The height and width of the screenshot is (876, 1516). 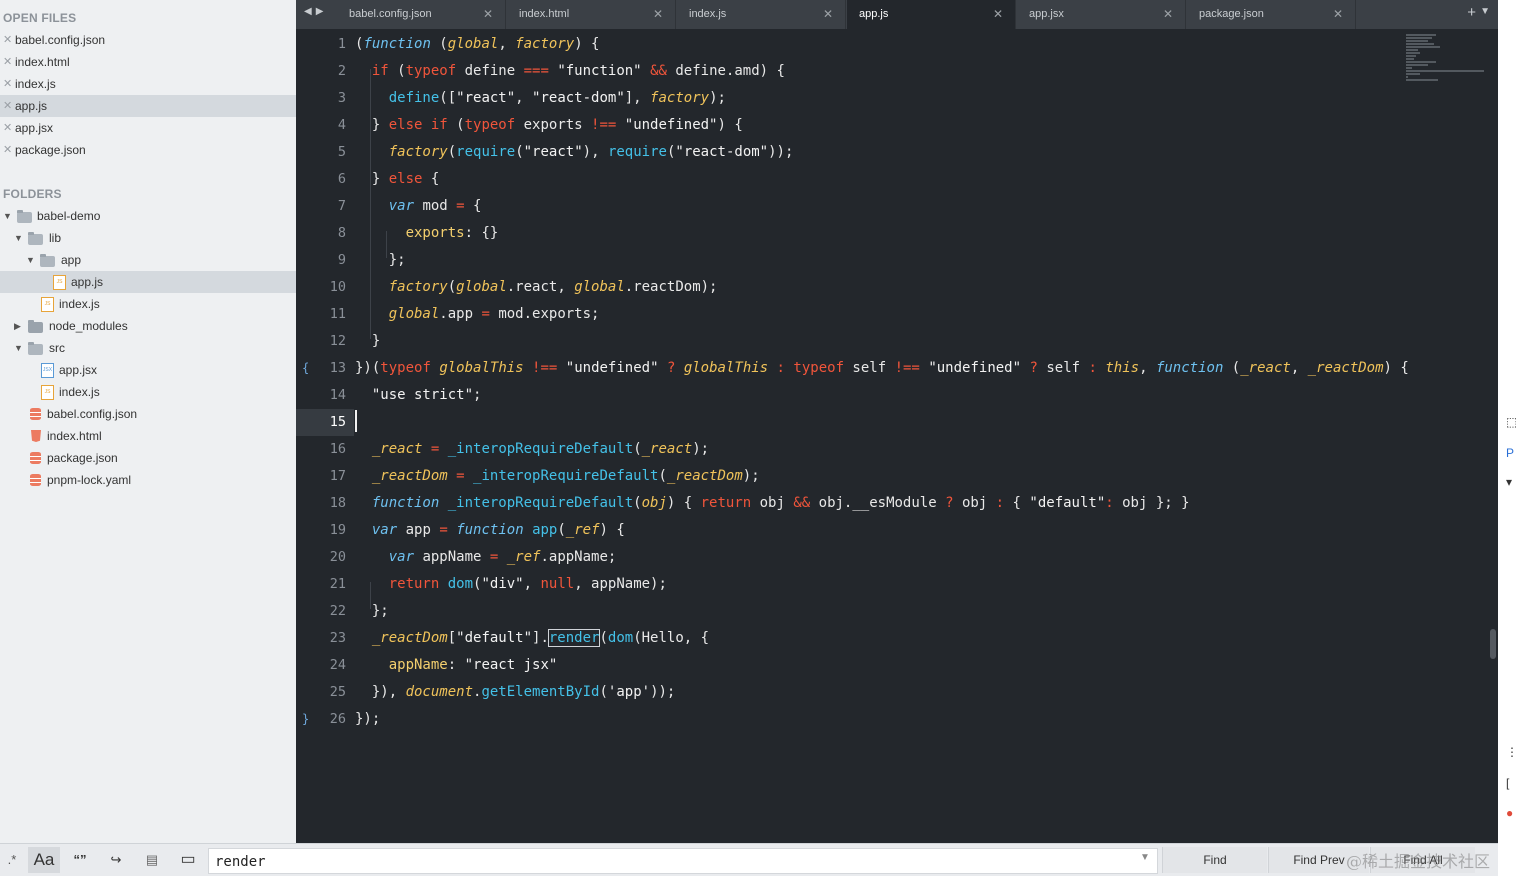 What do you see at coordinates (148, 458) in the screenshot?
I see `tree-file-package-json: package.json` at bounding box center [148, 458].